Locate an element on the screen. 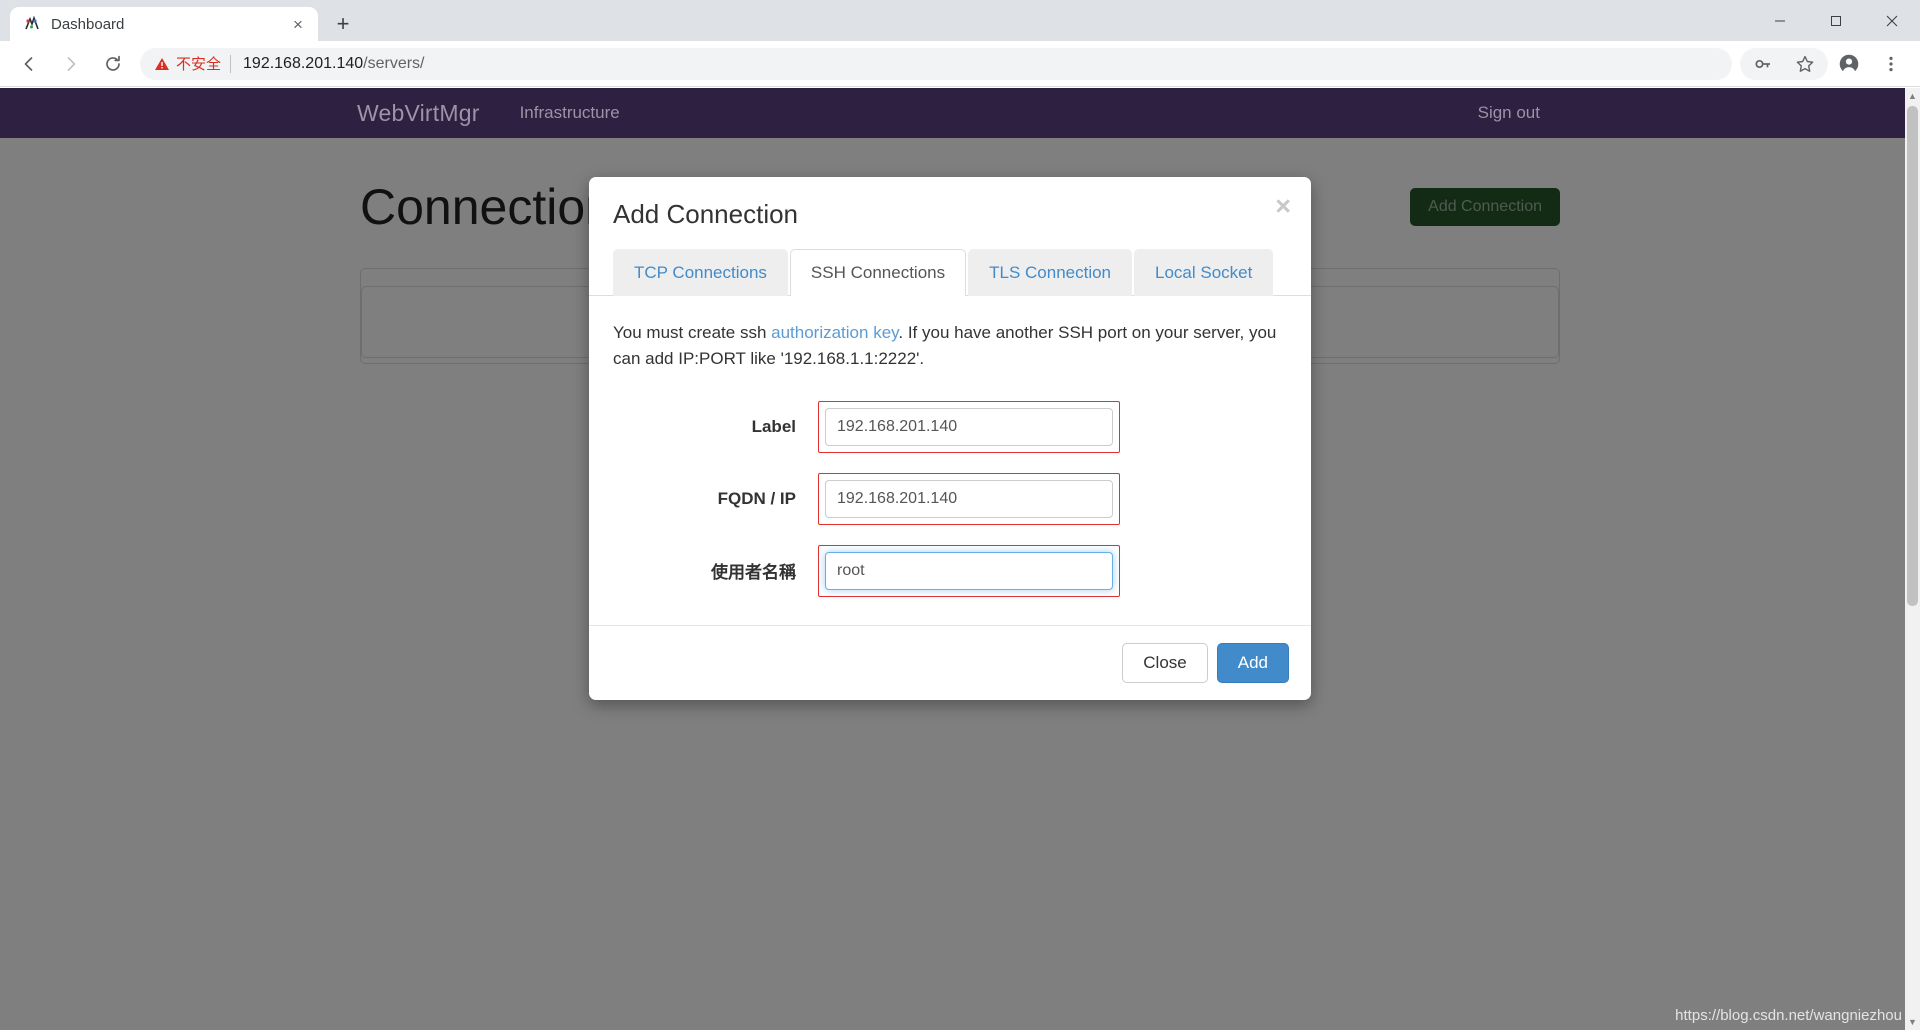 The width and height of the screenshot is (1920, 1030). modal-title: Add Connection is located at coordinates (706, 214).